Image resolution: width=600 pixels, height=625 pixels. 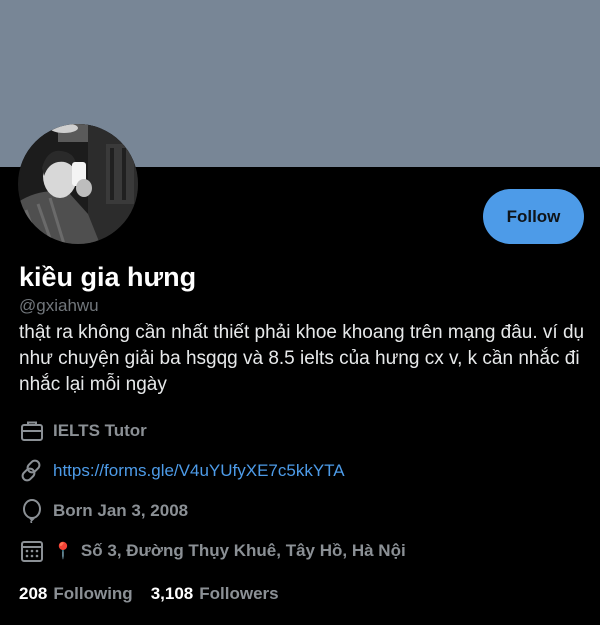 I want to click on profile-stats: 208 Following 3,108 Followers, so click(x=158, y=594).